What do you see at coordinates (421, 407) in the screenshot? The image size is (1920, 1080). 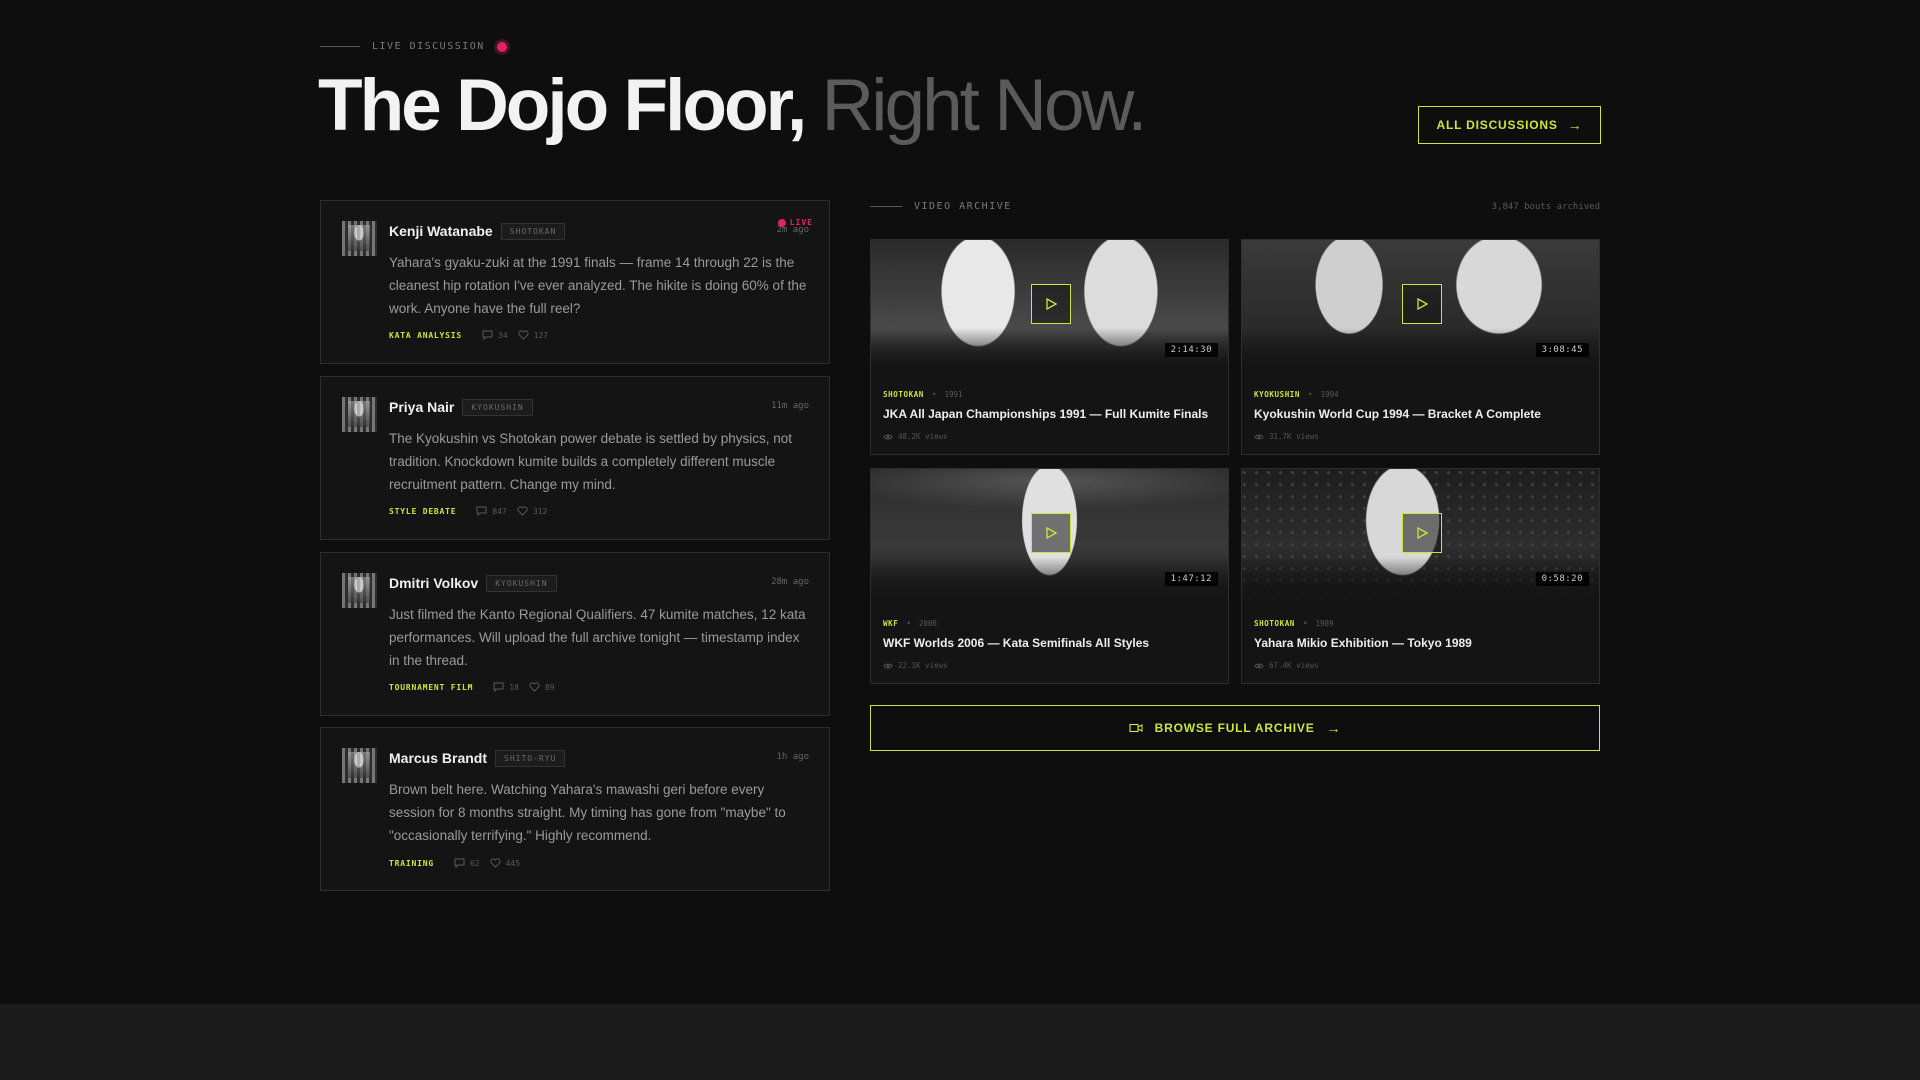 I see `author-name: Priya Nair` at bounding box center [421, 407].